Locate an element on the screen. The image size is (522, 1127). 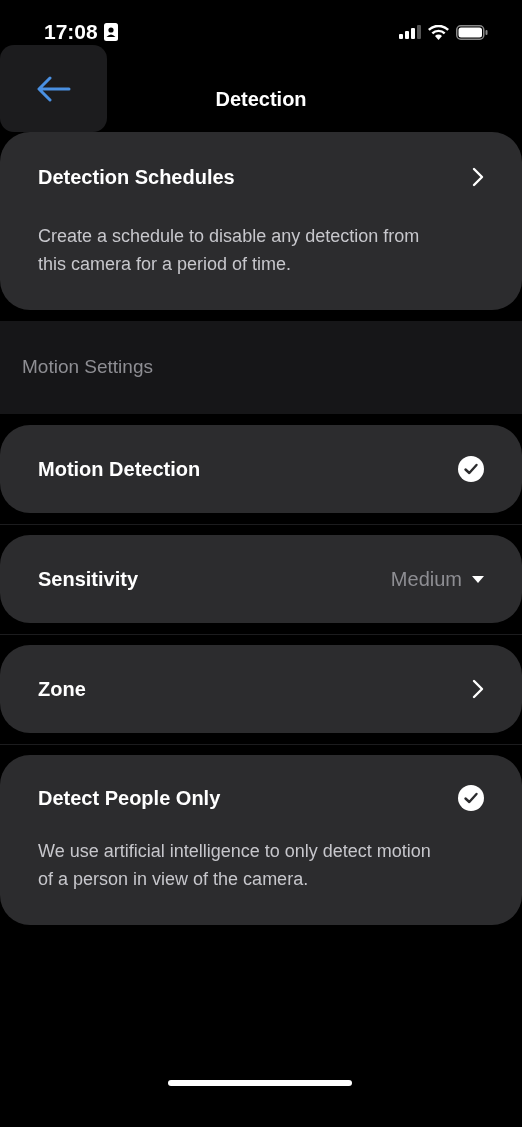
wifi-icon is located at coordinates (438, 32).